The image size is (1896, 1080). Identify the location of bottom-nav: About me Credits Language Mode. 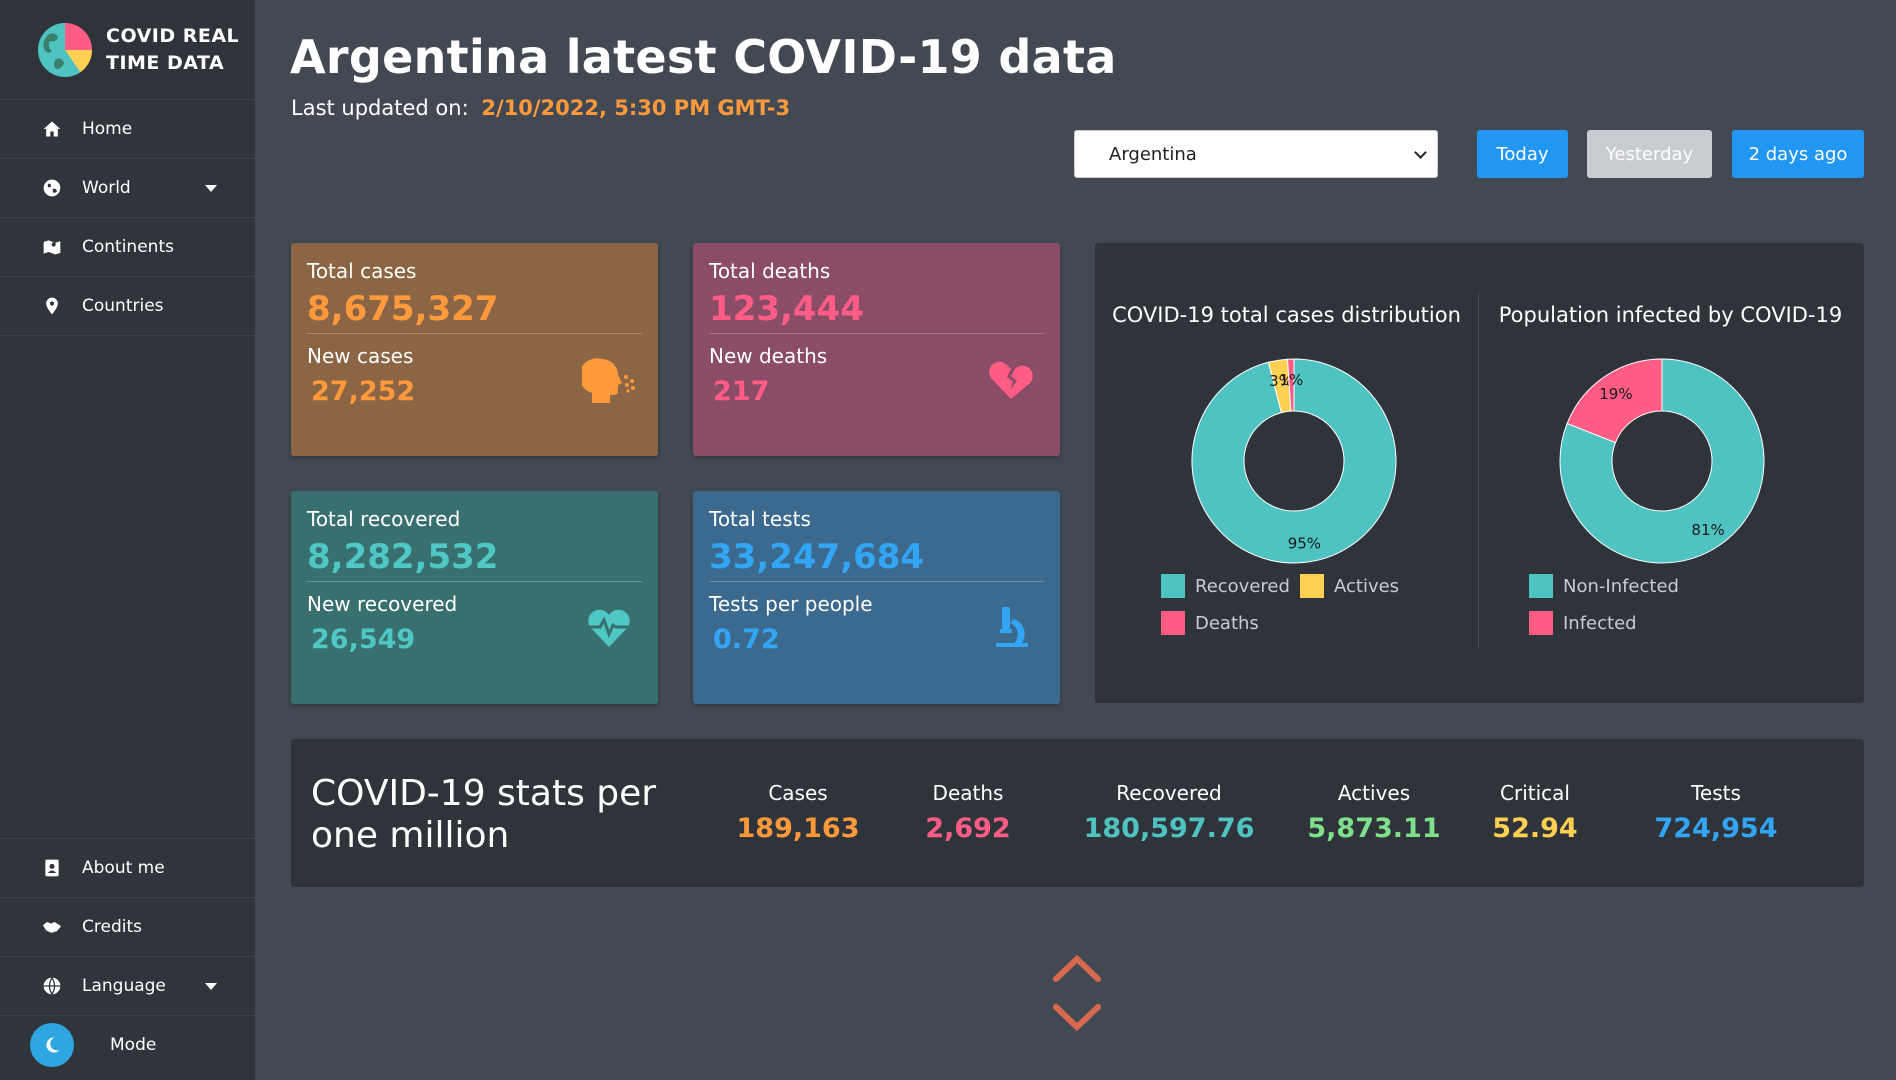
(127, 956).